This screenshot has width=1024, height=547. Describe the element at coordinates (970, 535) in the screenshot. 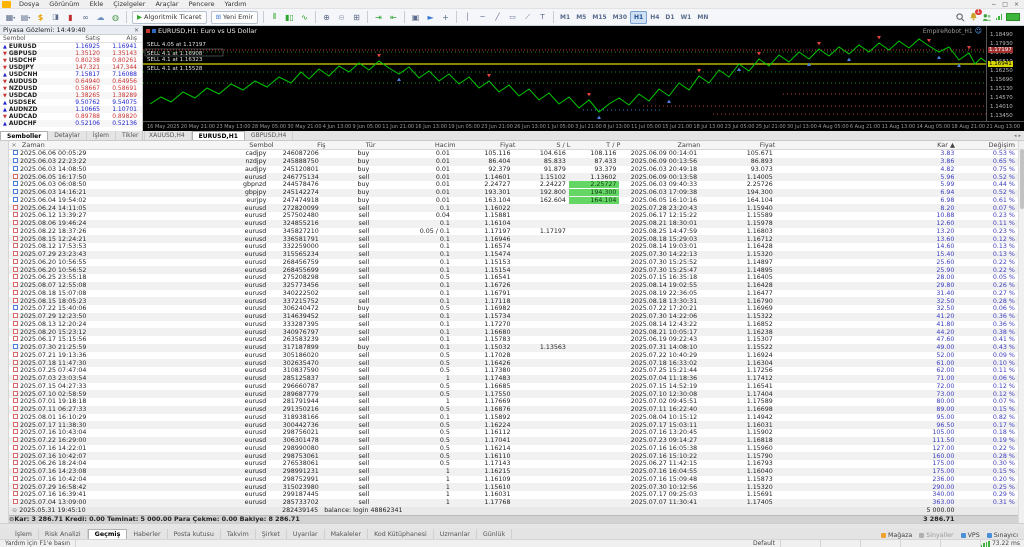

I see `toolbox-link-vps: VPS` at that location.